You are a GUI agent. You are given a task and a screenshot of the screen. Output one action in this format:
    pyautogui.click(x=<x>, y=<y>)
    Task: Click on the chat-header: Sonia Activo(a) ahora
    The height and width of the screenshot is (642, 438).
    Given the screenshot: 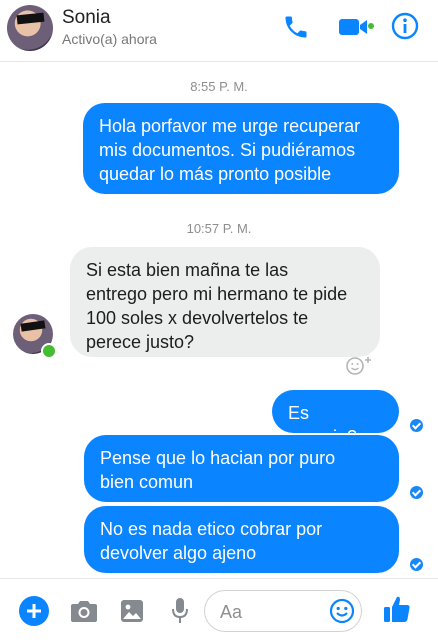 What is the action you would take?
    pyautogui.click(x=219, y=31)
    